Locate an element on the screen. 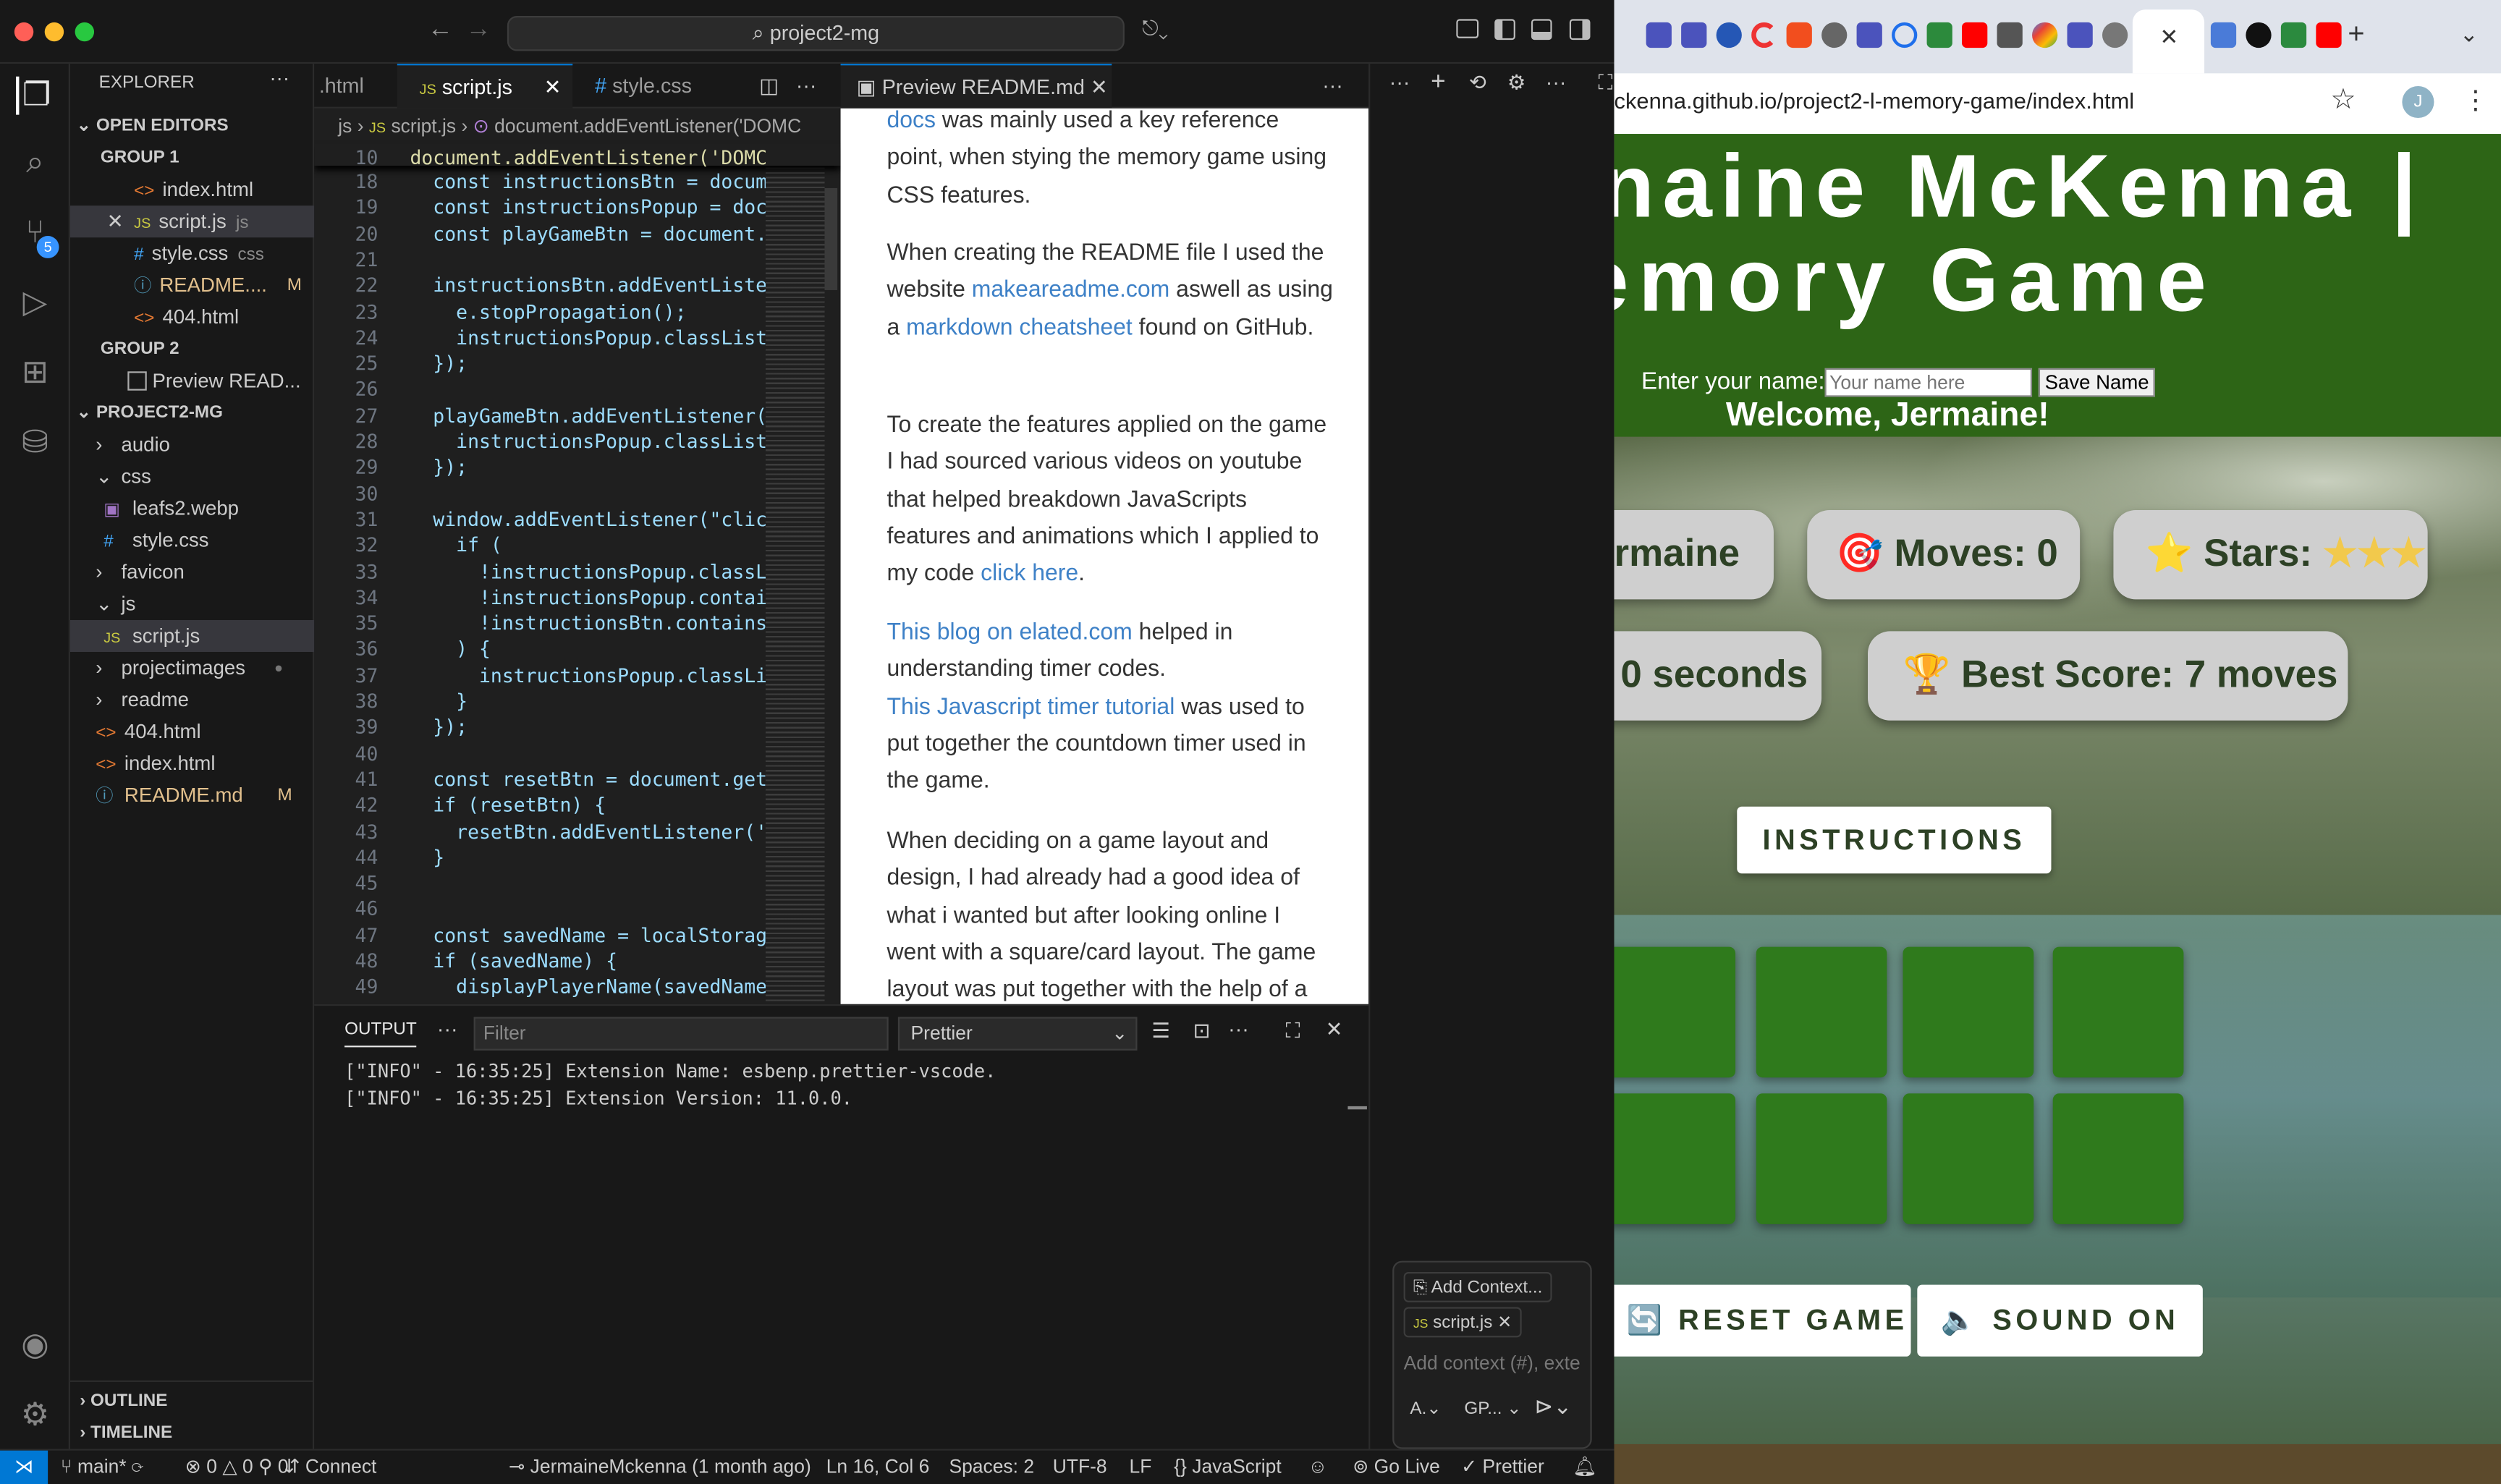 The width and height of the screenshot is (2501, 1484). output-channel-select: Prettier ⌄ is located at coordinates (1018, 1034).